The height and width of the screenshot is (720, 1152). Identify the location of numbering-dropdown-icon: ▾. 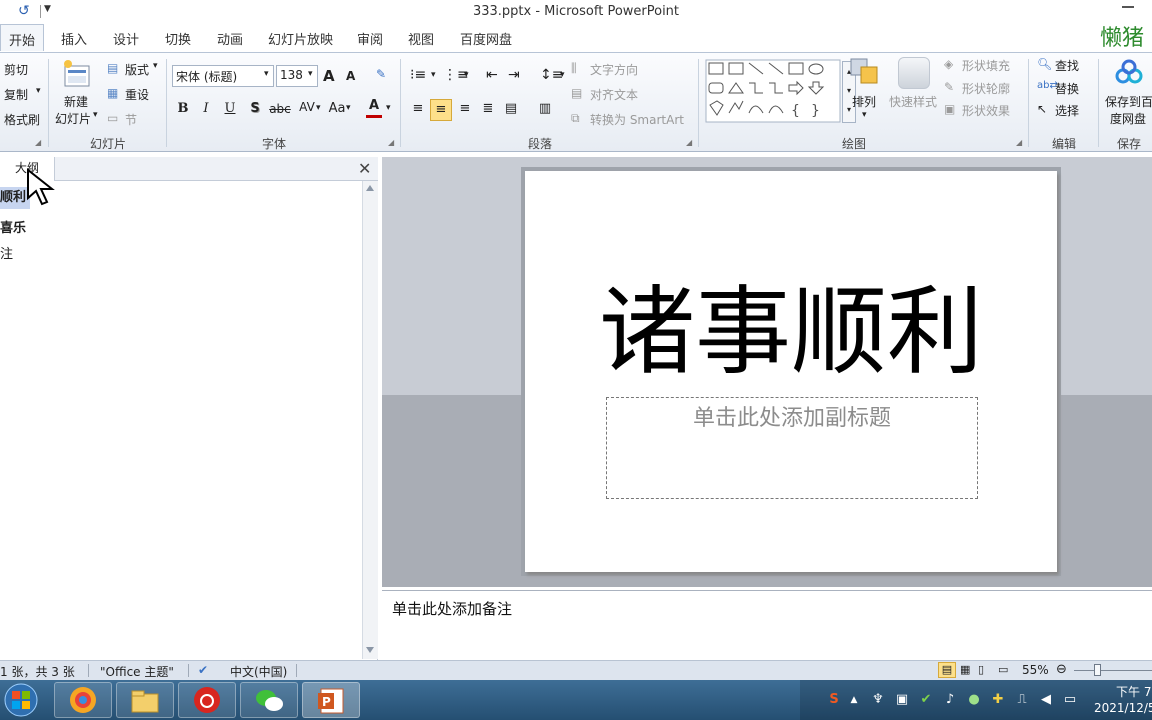
(466, 75).